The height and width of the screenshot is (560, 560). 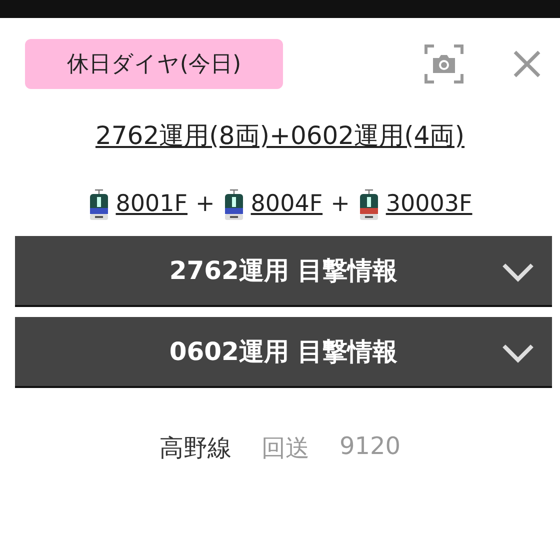 What do you see at coordinates (370, 447) in the screenshot?
I see `train-number: 9120` at bounding box center [370, 447].